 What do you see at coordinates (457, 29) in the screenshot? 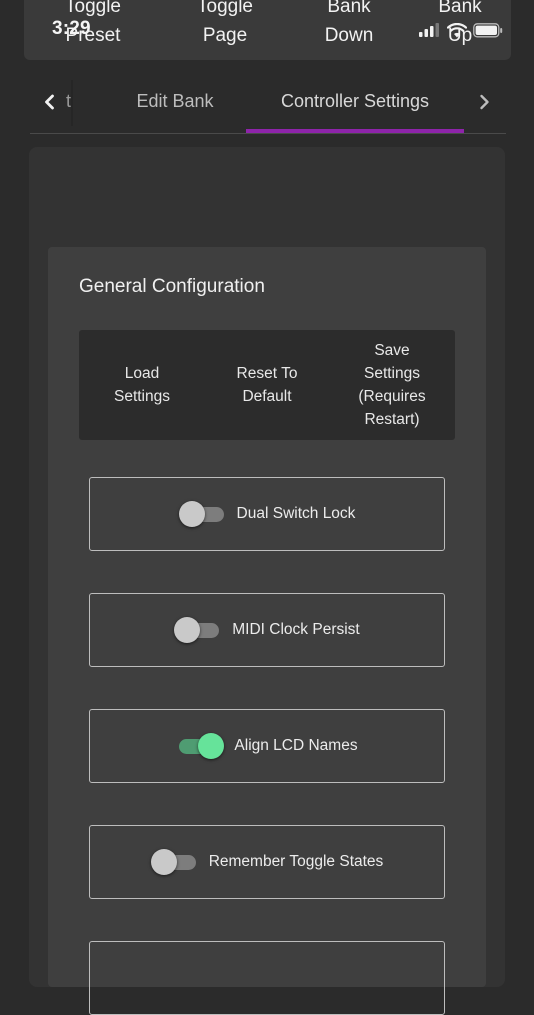
I see `wifi-icon` at bounding box center [457, 29].